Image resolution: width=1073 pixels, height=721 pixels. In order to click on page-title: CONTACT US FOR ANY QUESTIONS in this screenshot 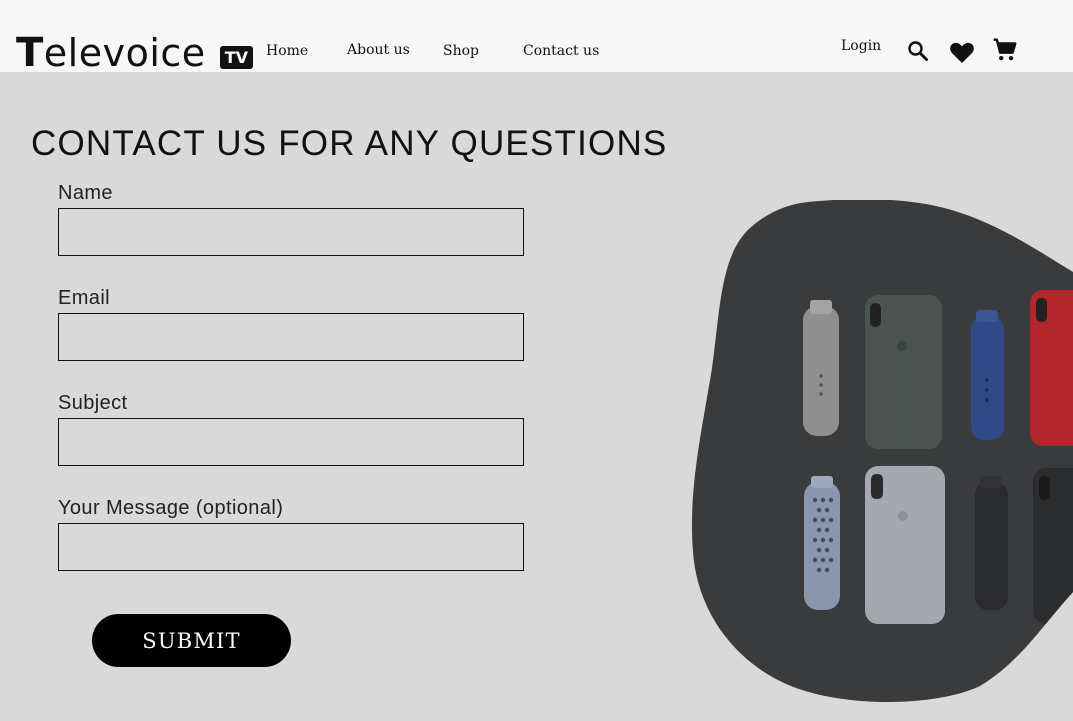, I will do `click(349, 143)`.